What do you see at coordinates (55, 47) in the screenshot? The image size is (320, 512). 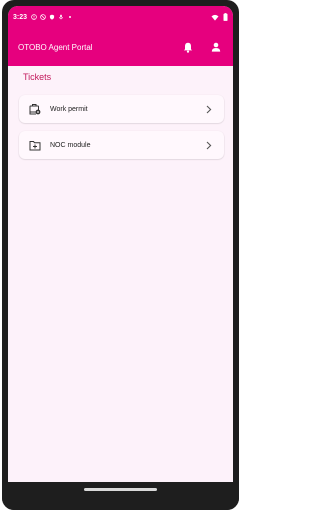 I see `app-title: OTOBO Agent Portal` at bounding box center [55, 47].